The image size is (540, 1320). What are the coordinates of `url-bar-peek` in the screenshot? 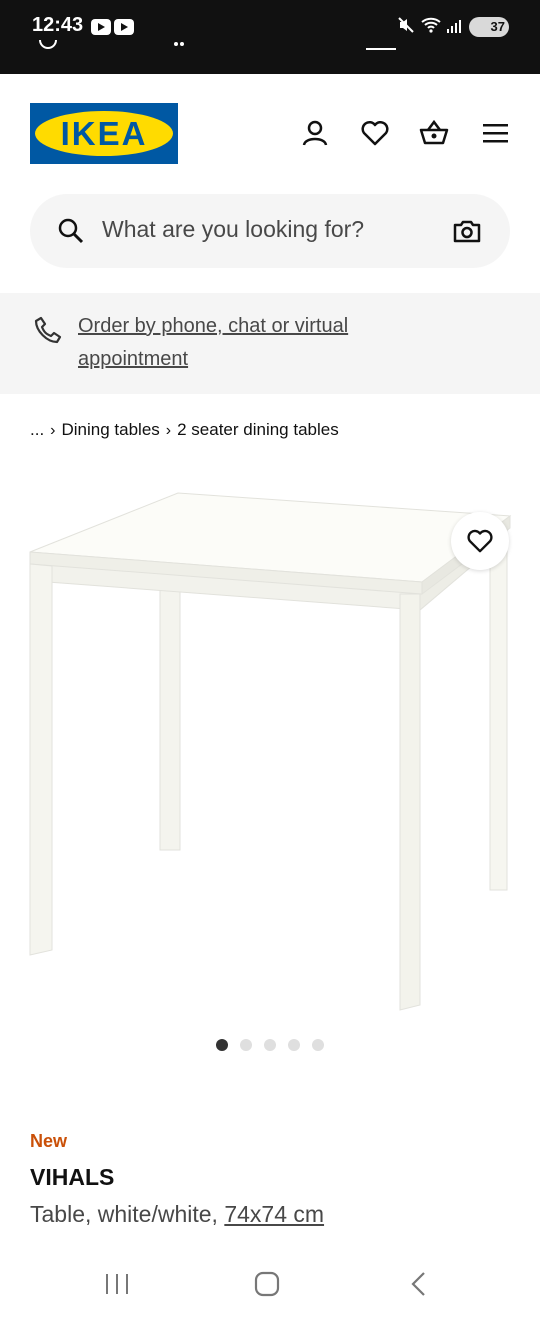 It's located at (217, 45).